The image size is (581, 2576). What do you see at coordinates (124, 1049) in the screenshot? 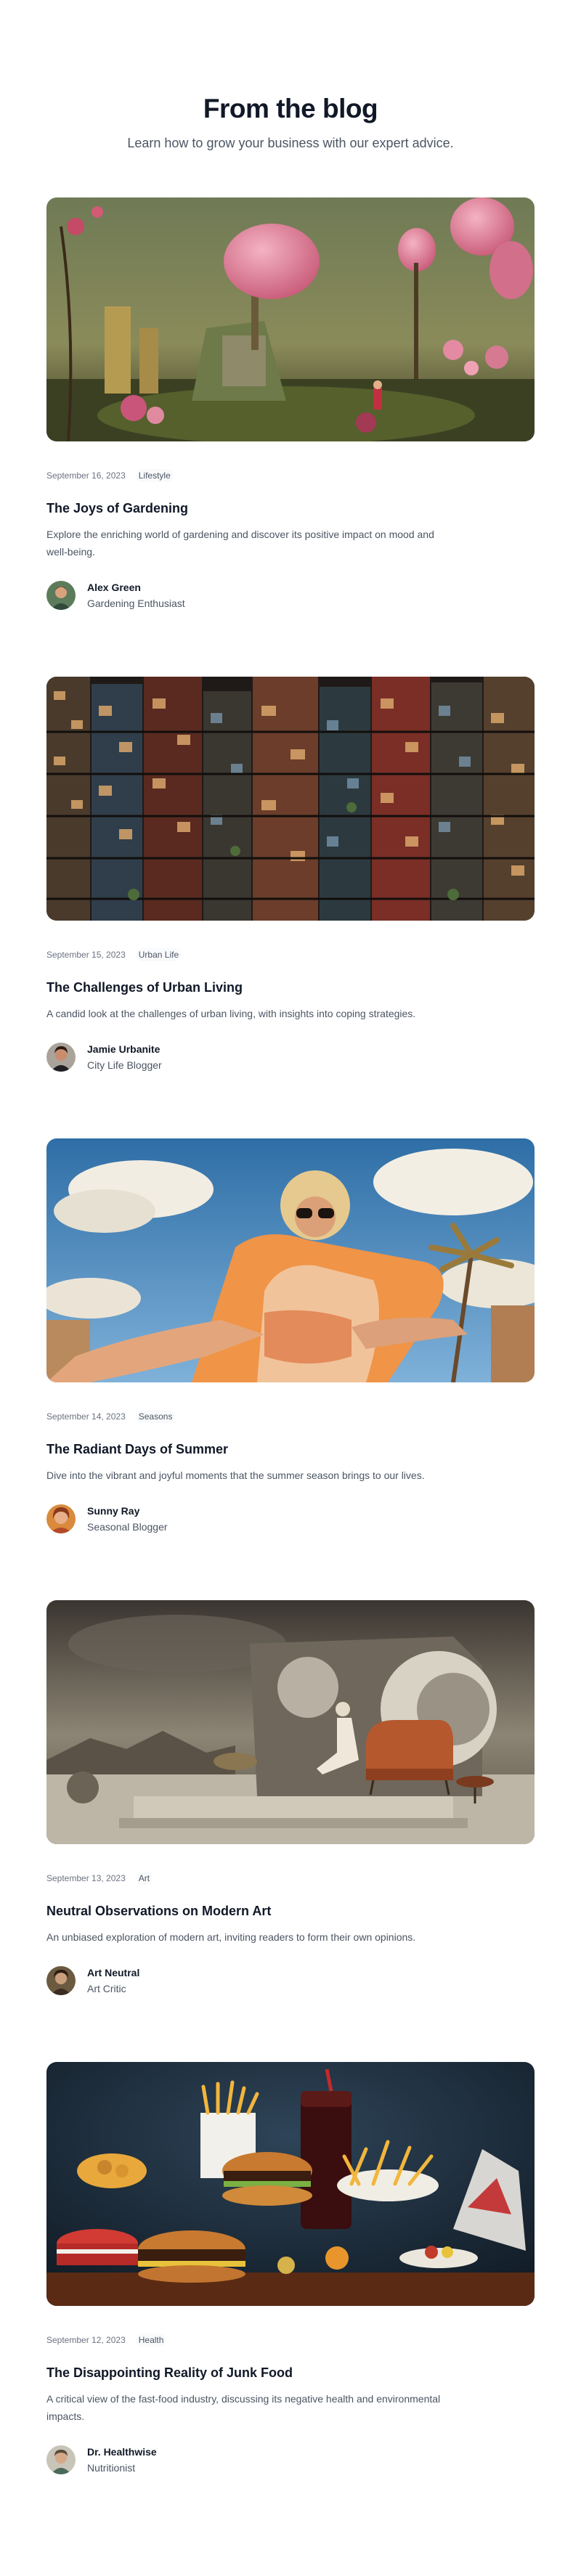
I see `author-name: Jamie Urbanite` at bounding box center [124, 1049].